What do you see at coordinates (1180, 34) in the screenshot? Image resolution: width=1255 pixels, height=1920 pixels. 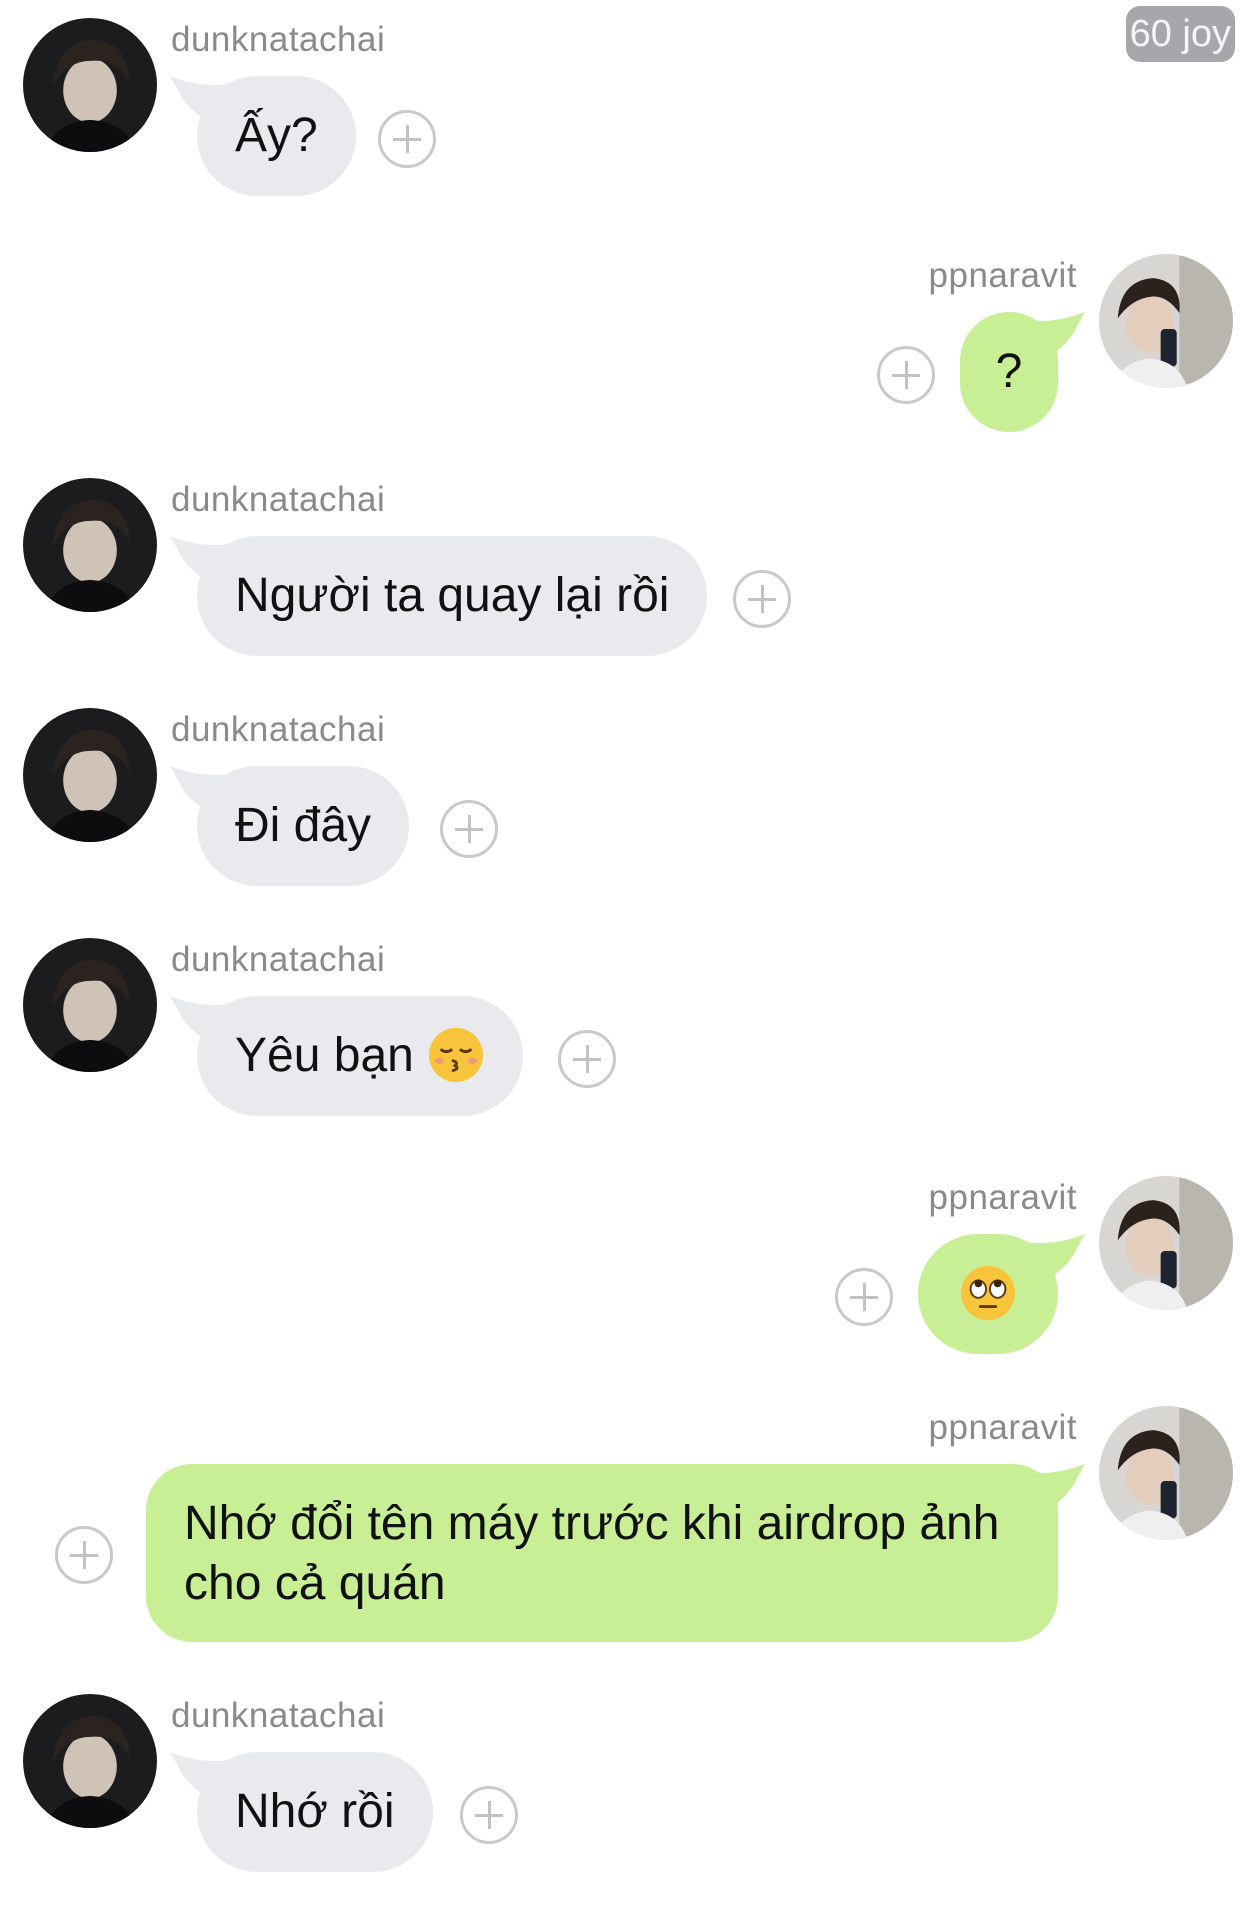 I see `counter-badge: 60 joy` at bounding box center [1180, 34].